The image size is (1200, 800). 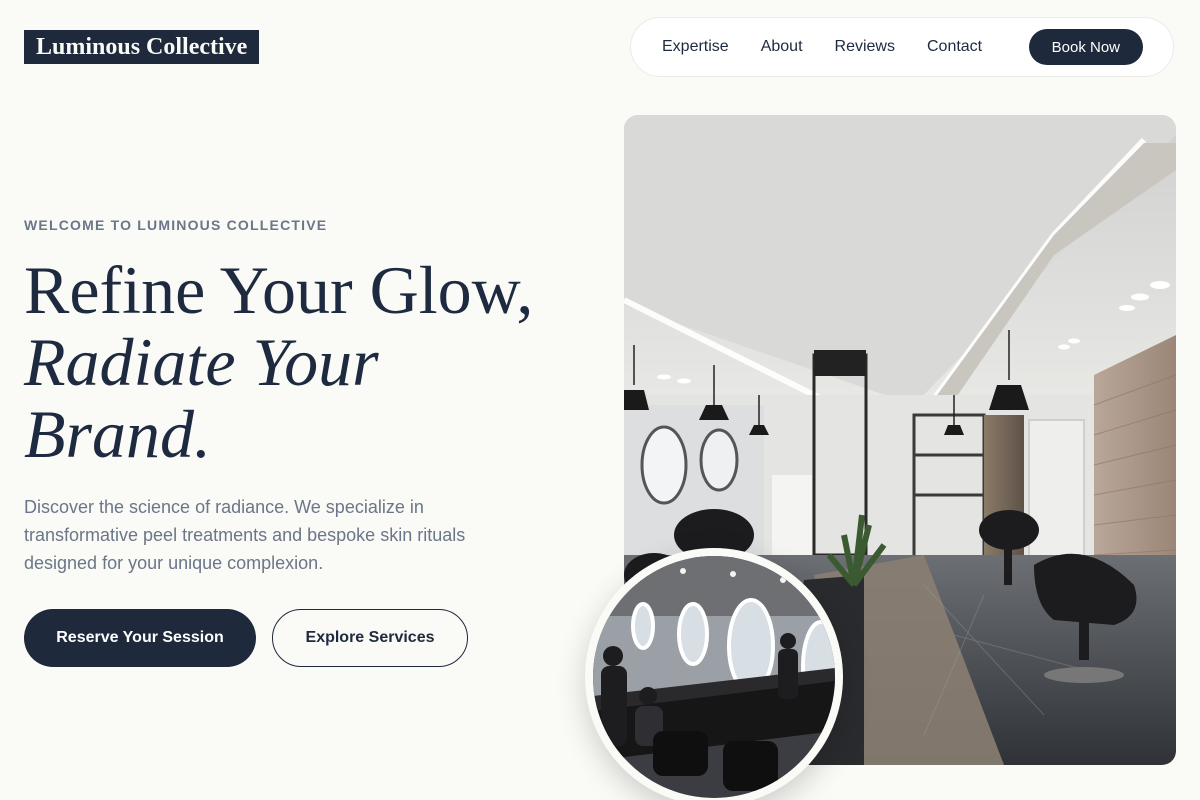 I want to click on explore-services-button: Explore Services, so click(x=370, y=638).